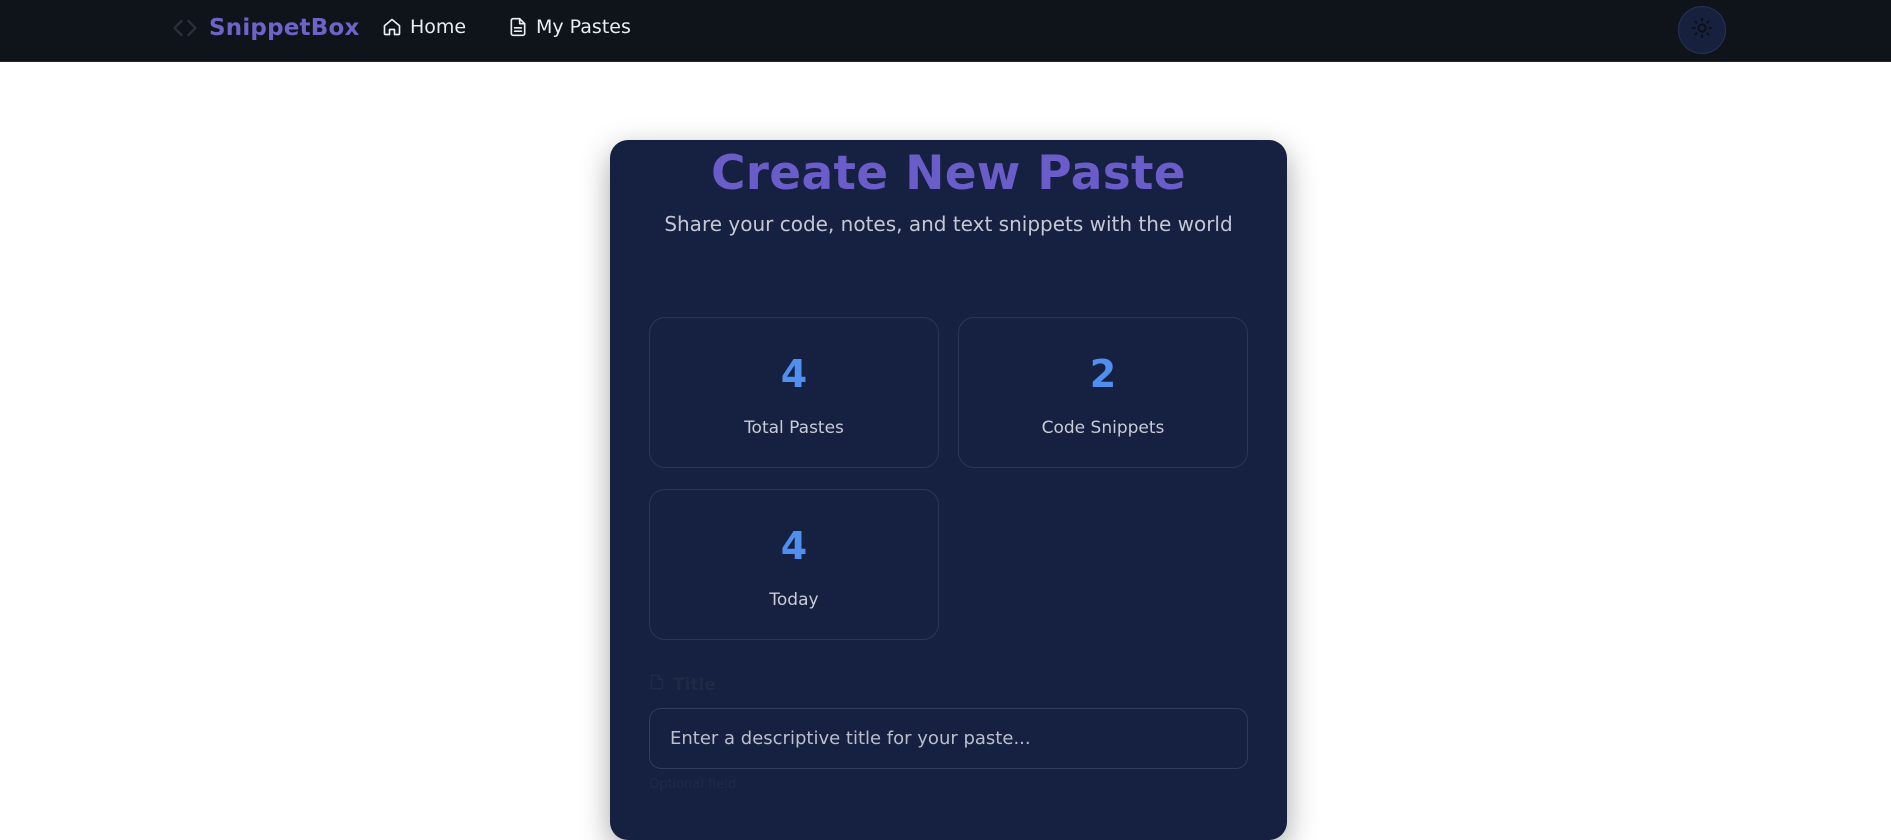 This screenshot has width=1891, height=840. I want to click on title-helper-text: Optional field, so click(693, 784).